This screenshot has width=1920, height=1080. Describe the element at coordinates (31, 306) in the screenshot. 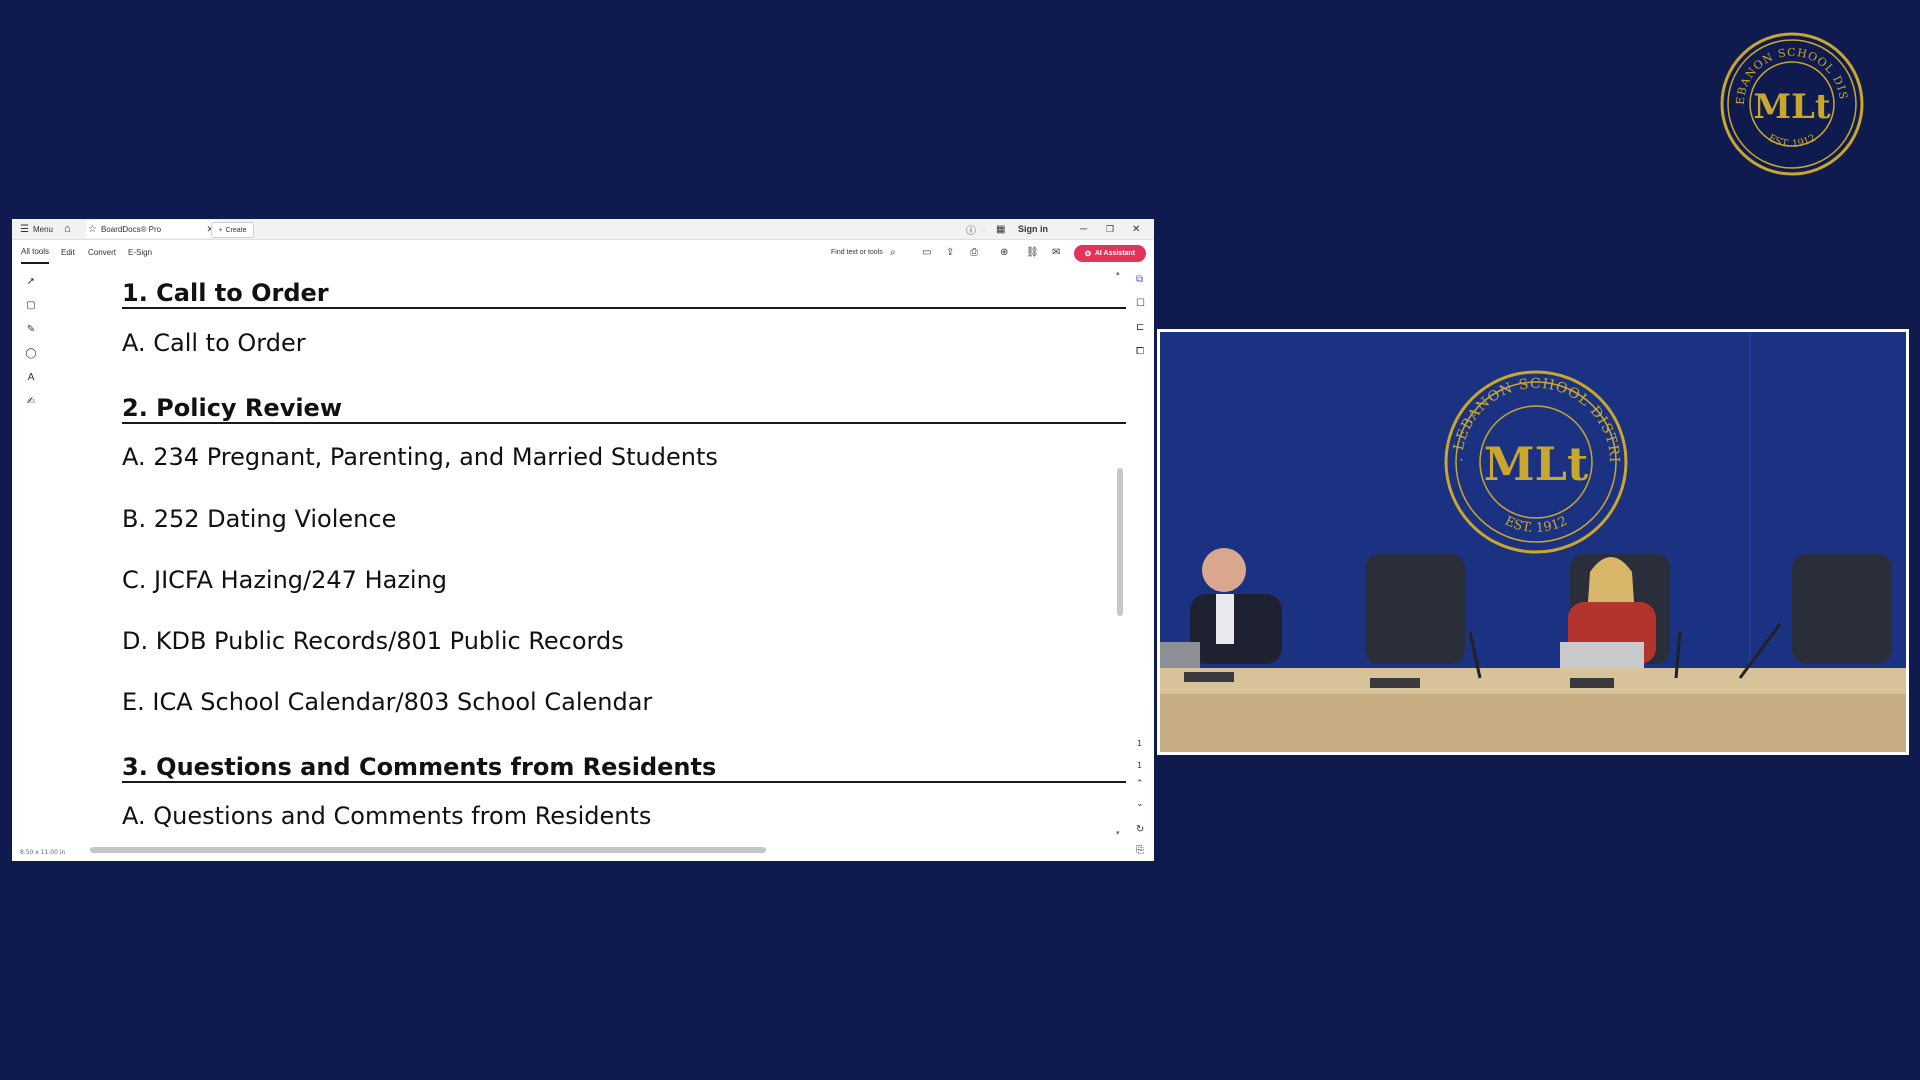

I see `comment-tool-icon: ▢` at that location.